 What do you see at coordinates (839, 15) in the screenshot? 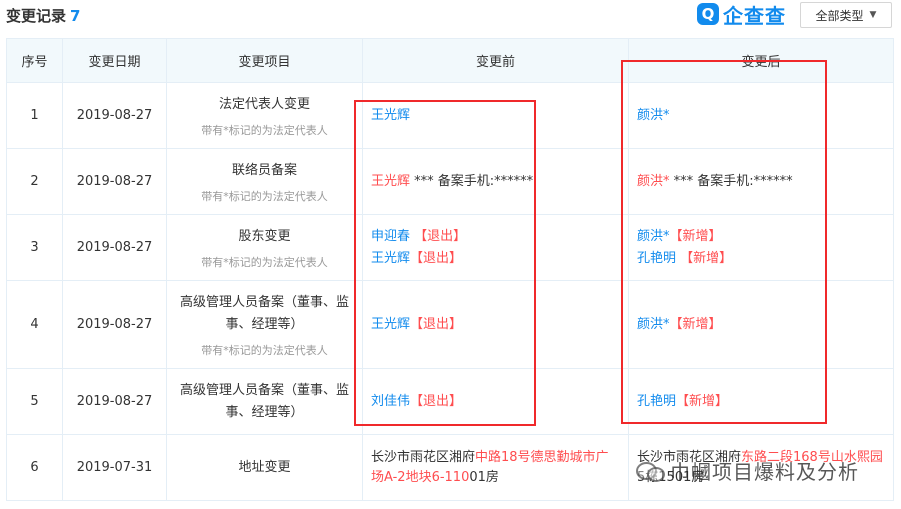
I see `type-filter-label: 全部类型` at bounding box center [839, 15].